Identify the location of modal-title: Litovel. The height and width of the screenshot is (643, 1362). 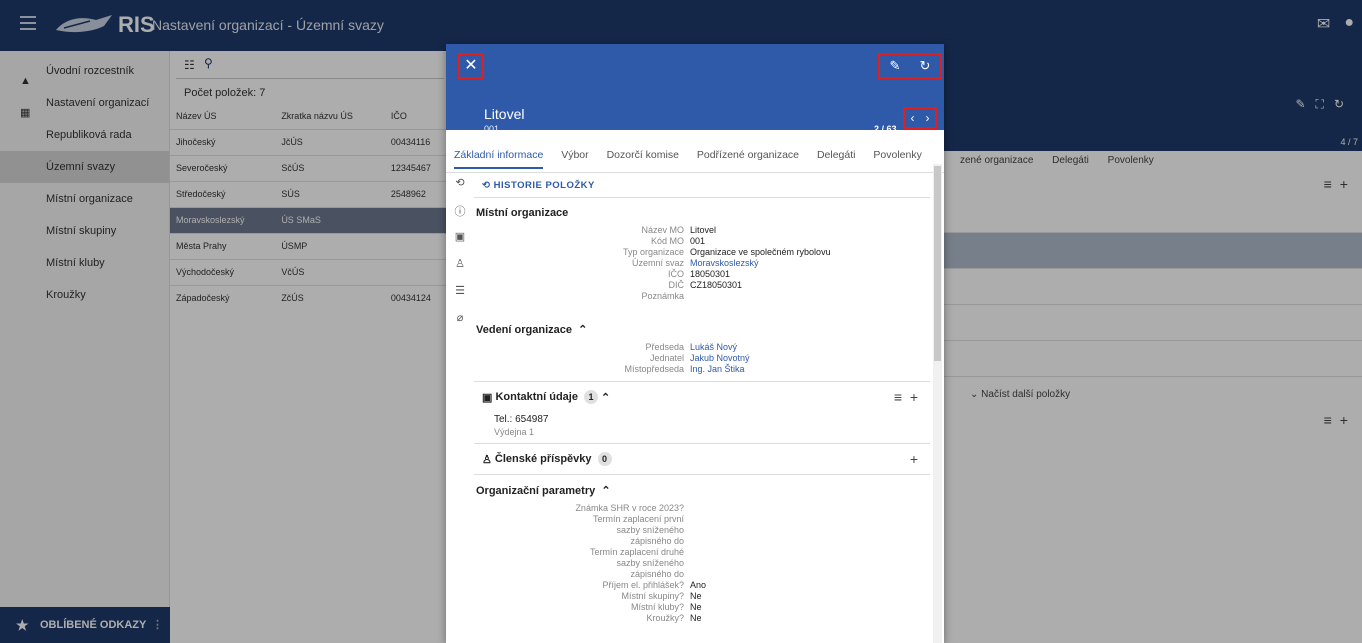
(504, 114).